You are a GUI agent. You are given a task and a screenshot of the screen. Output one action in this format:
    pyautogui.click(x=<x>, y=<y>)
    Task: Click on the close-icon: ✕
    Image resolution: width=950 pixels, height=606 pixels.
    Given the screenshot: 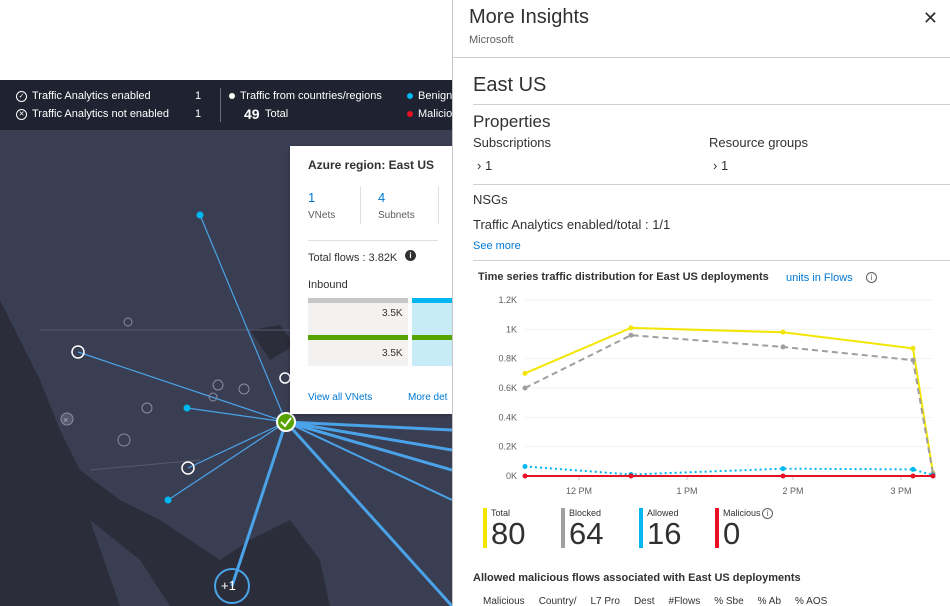 What is the action you would take?
    pyautogui.click(x=930, y=18)
    